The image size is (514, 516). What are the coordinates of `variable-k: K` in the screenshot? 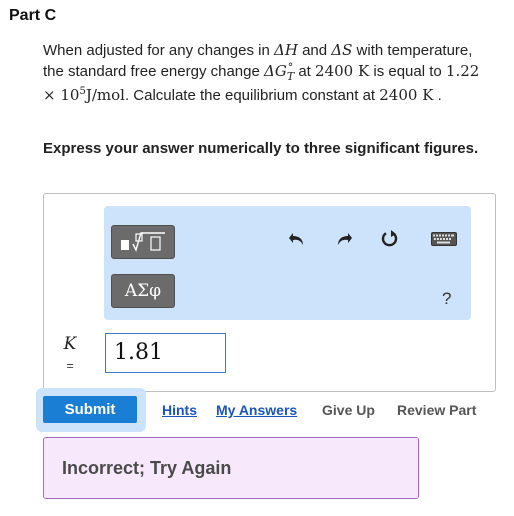 It's located at (70, 344).